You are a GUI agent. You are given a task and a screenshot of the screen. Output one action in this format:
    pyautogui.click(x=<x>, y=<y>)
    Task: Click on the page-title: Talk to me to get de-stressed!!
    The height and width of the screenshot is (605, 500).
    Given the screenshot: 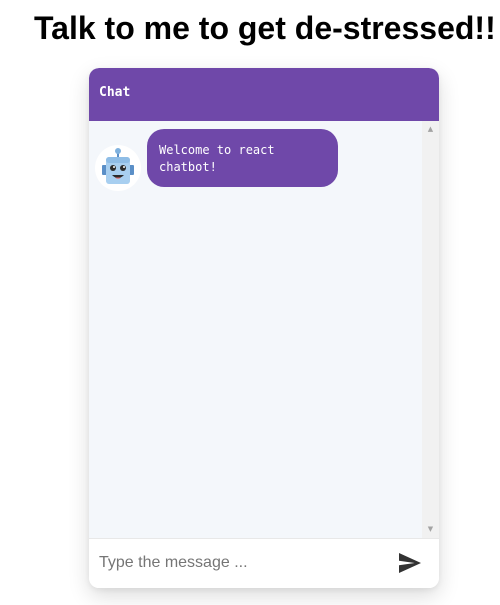 What is the action you would take?
    pyautogui.click(x=265, y=28)
    